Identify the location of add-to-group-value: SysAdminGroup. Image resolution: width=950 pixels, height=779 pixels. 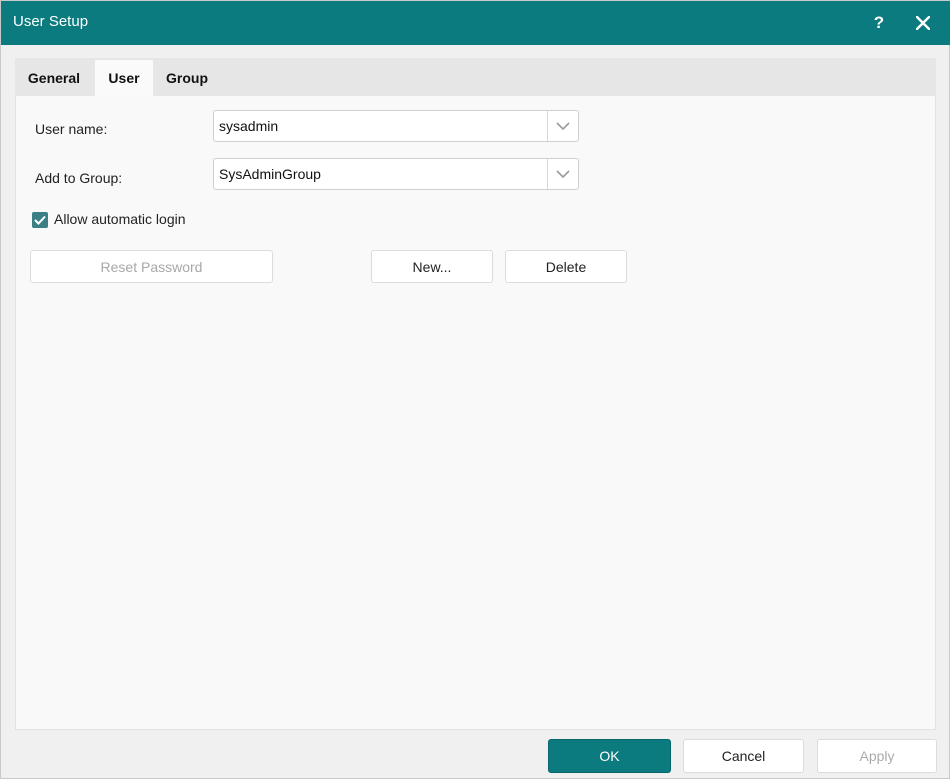
(270, 174).